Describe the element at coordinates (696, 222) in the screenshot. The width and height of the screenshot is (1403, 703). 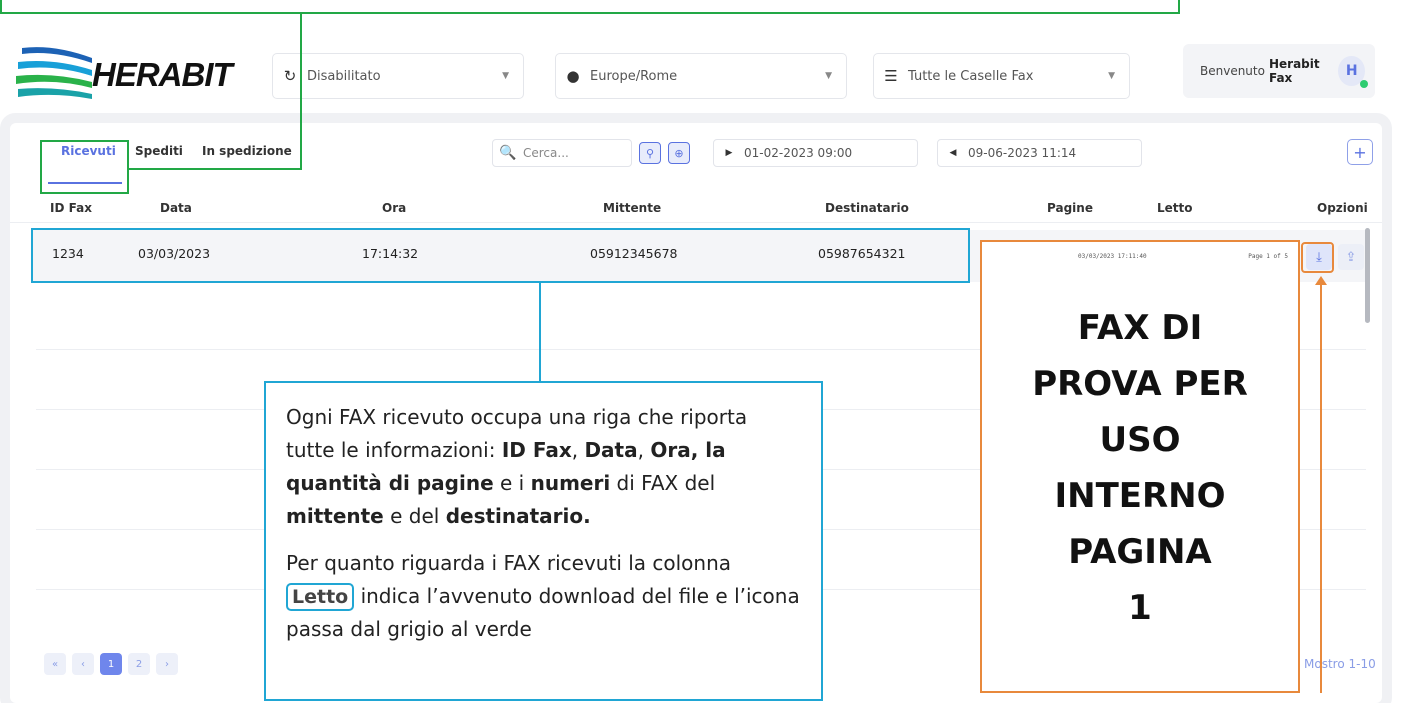
I see `header-divider` at that location.